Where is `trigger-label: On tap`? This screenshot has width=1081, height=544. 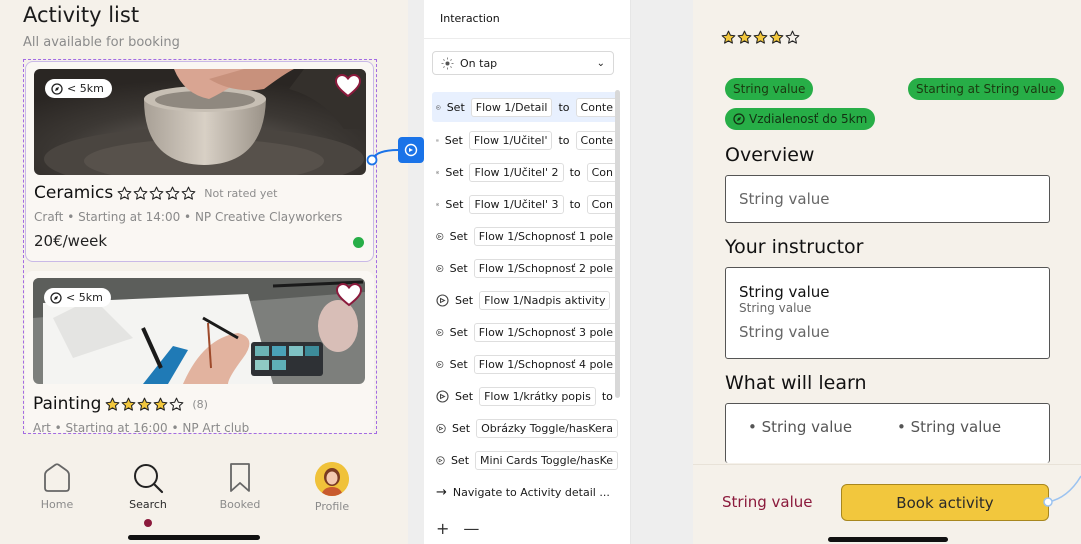 trigger-label: On tap is located at coordinates (479, 63).